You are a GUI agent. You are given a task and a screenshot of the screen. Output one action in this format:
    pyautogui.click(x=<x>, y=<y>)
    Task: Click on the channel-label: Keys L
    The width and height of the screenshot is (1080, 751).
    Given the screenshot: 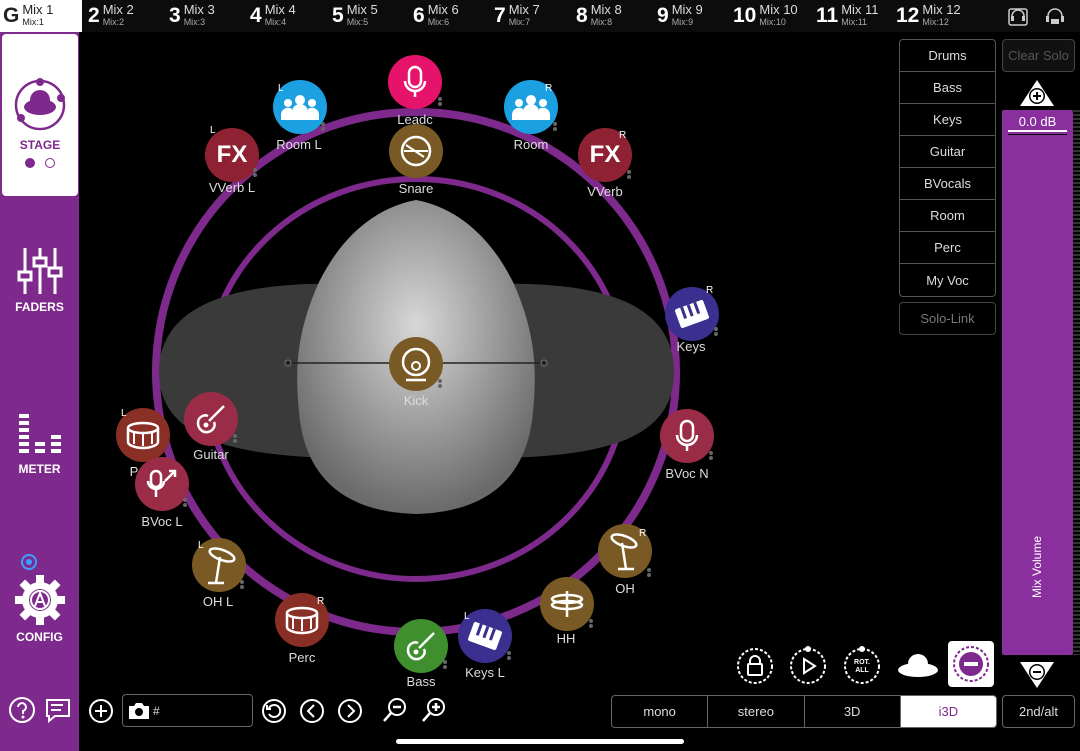 What is the action you would take?
    pyautogui.click(x=485, y=672)
    